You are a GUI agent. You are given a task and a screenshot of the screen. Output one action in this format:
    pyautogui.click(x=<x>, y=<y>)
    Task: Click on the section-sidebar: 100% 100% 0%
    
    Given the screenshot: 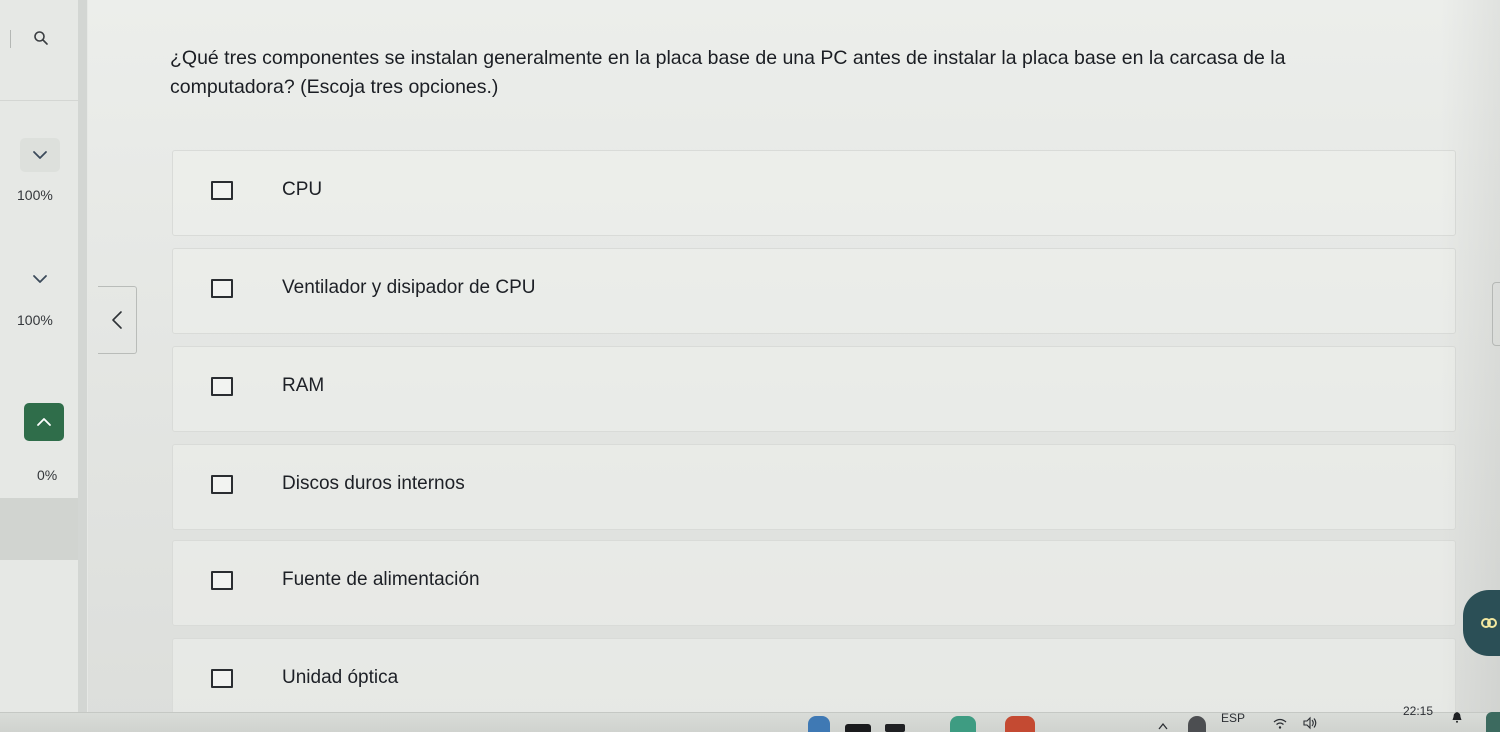 What is the action you would take?
    pyautogui.click(x=44, y=366)
    